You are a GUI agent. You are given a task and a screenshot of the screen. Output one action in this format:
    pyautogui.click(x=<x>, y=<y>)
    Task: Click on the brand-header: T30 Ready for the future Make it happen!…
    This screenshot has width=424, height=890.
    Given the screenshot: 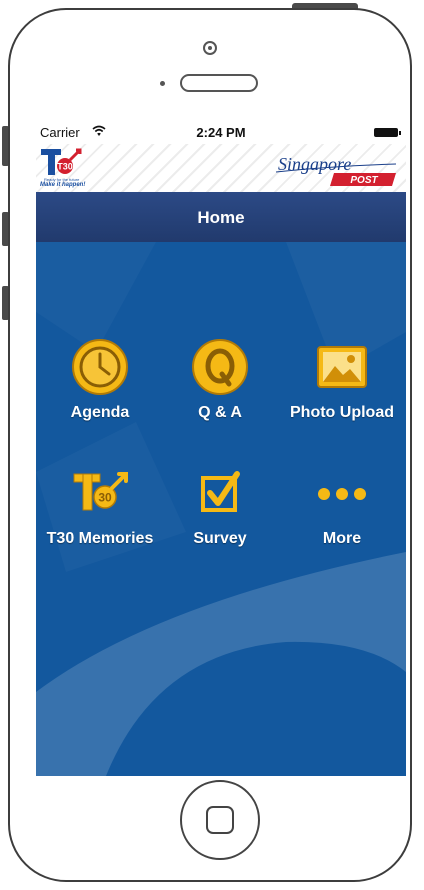 What is the action you would take?
    pyautogui.click(x=221, y=168)
    